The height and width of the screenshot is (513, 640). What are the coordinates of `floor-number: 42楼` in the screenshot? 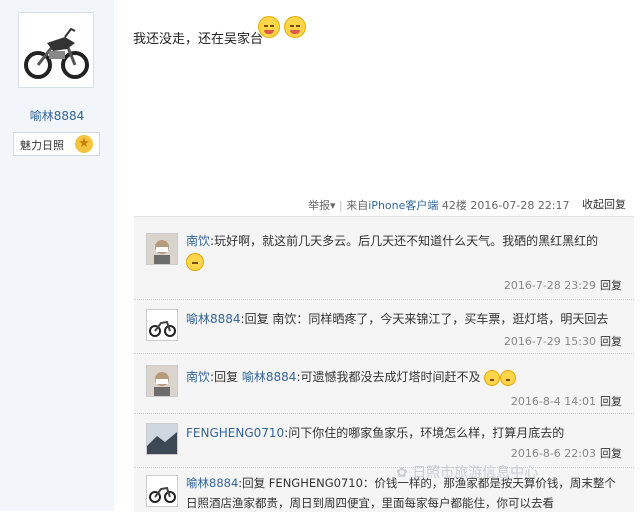 It's located at (454, 205).